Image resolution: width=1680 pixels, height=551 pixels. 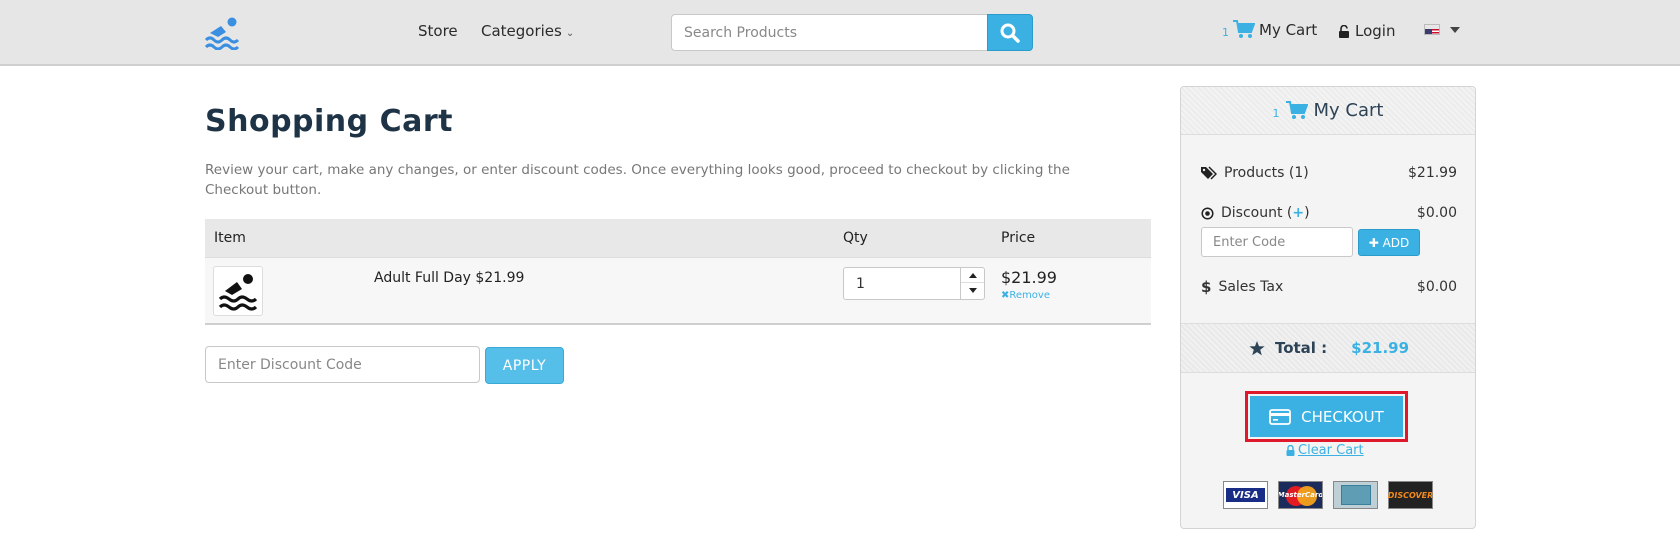 I want to click on table-header: Item Qty Price, so click(x=678, y=238).